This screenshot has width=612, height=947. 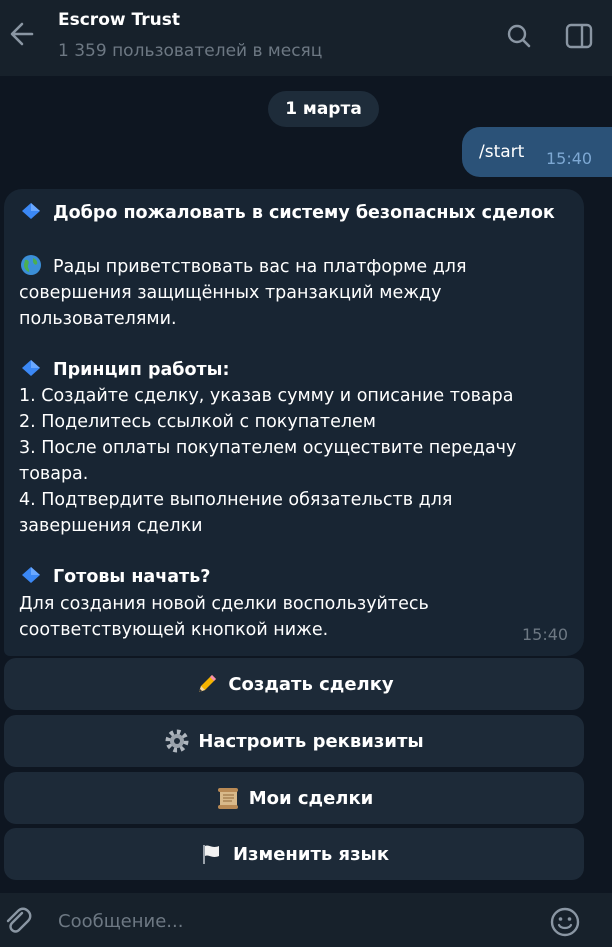 I want to click on message-heading-principle: Принцип работы:, so click(x=124, y=370).